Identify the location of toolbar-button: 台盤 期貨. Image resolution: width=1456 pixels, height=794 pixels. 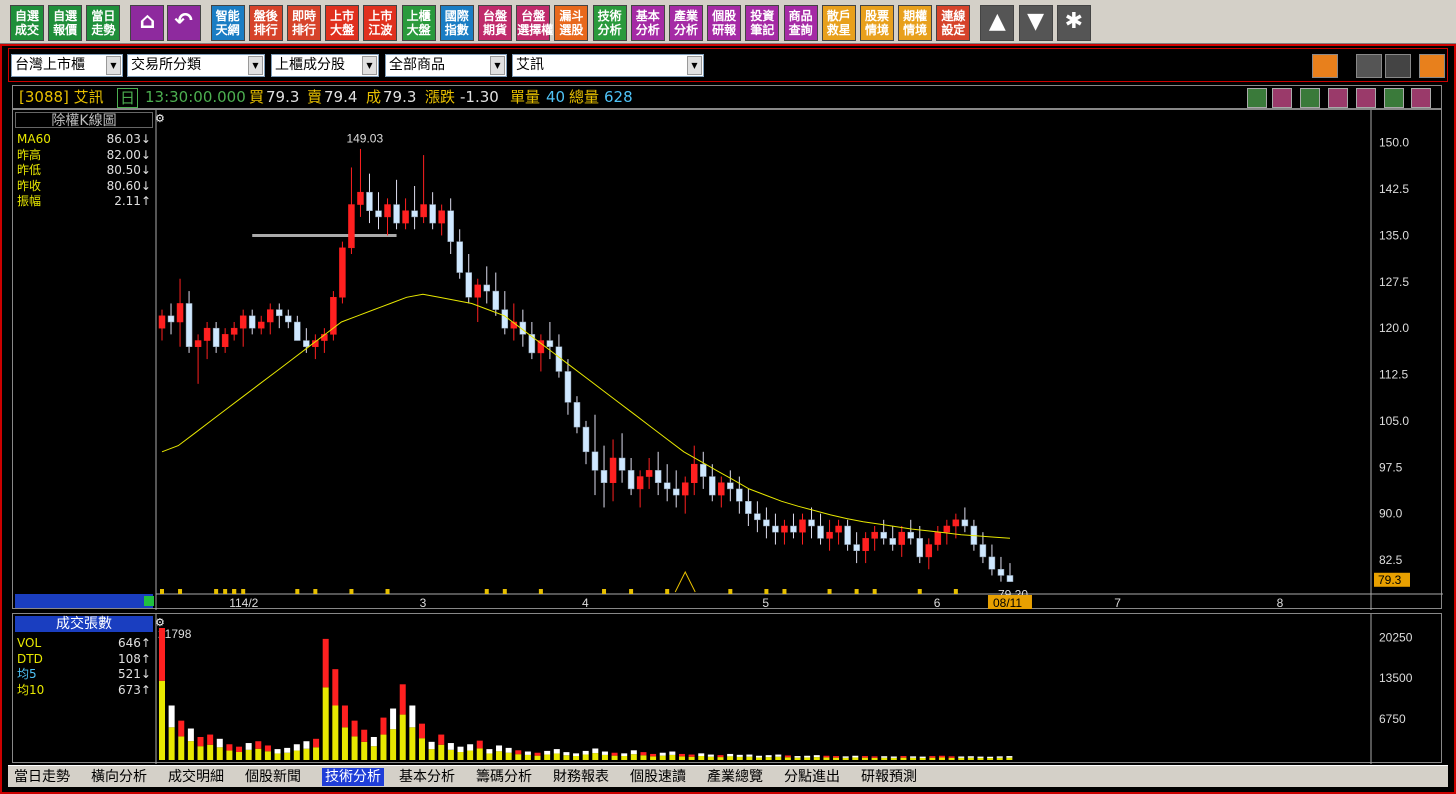
(495, 23).